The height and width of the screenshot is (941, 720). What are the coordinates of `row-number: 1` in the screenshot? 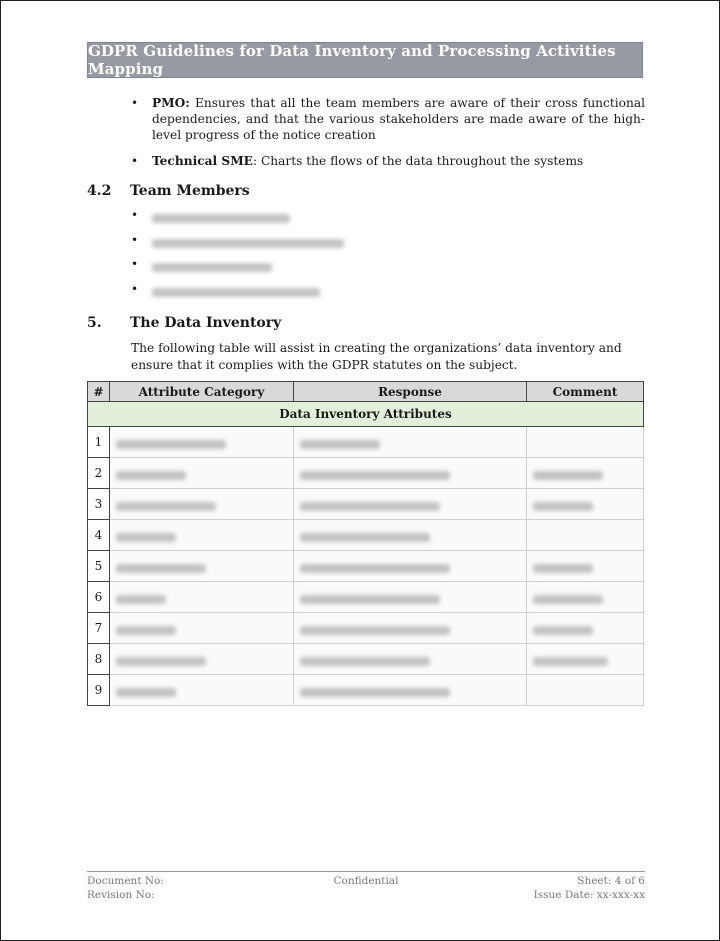 It's located at (98, 442).